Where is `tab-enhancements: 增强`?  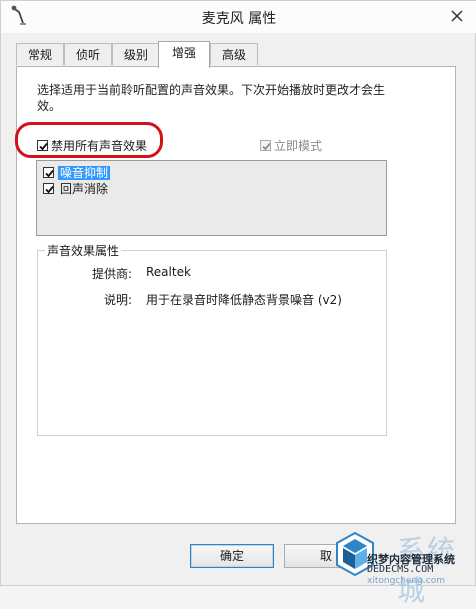 tab-enhancements: 增强 is located at coordinates (184, 54).